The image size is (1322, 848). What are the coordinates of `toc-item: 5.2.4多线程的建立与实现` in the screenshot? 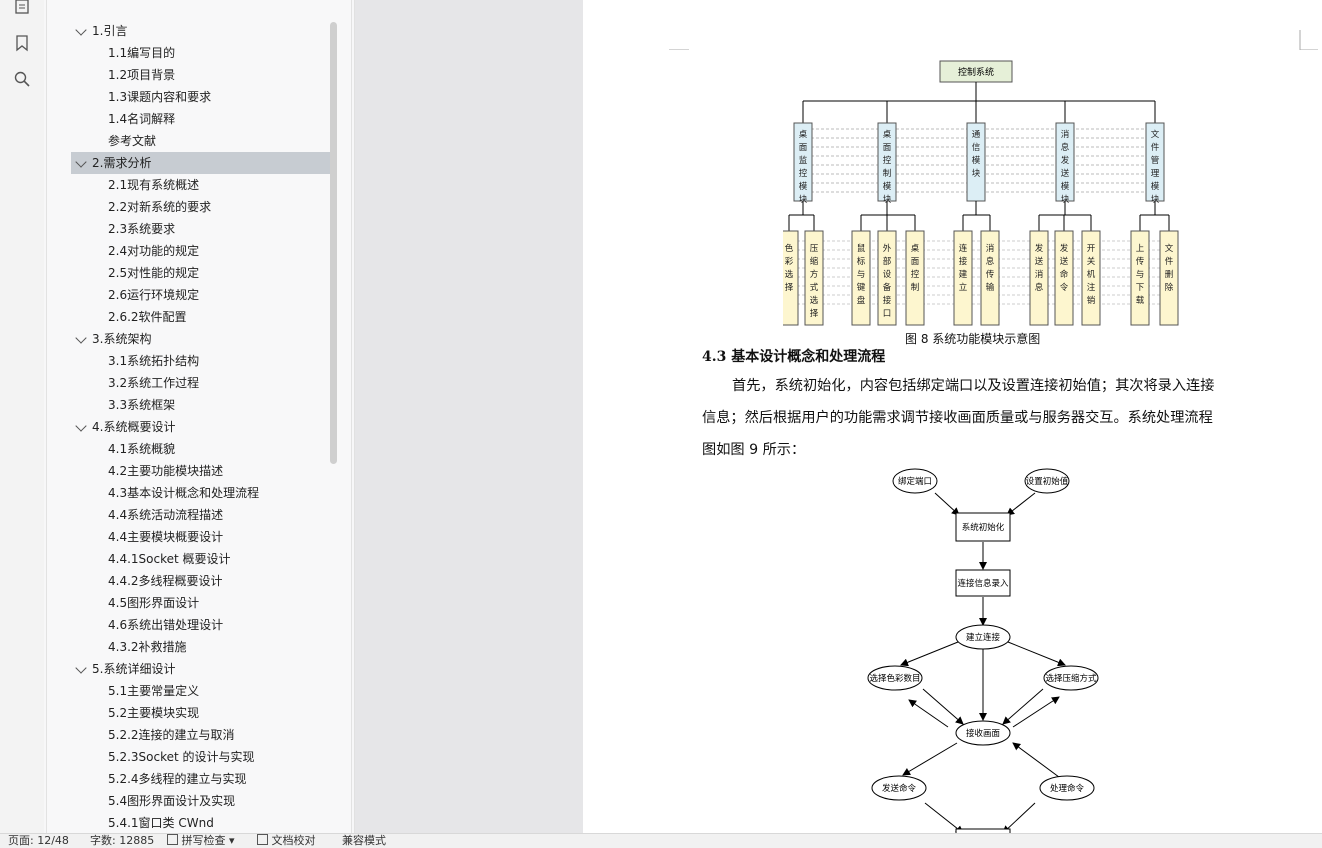 It's located at (201, 779).